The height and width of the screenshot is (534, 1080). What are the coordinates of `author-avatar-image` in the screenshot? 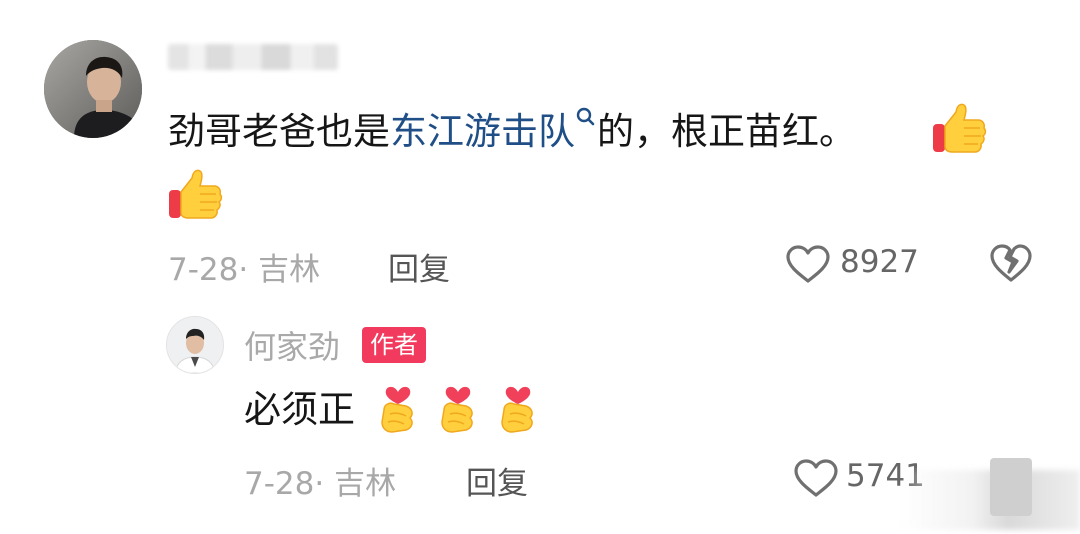 It's located at (195, 345).